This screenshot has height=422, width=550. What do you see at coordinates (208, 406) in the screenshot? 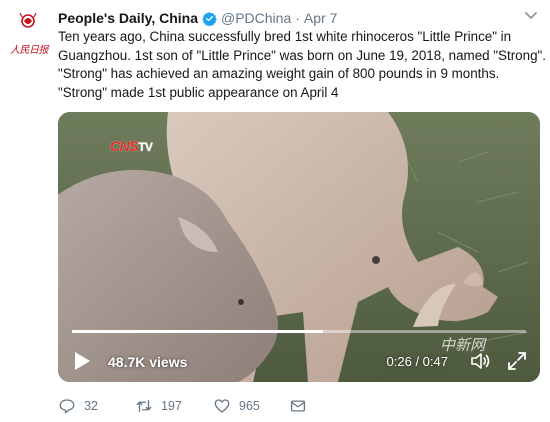
I see `tweet-actions: 32 197 965` at bounding box center [208, 406].